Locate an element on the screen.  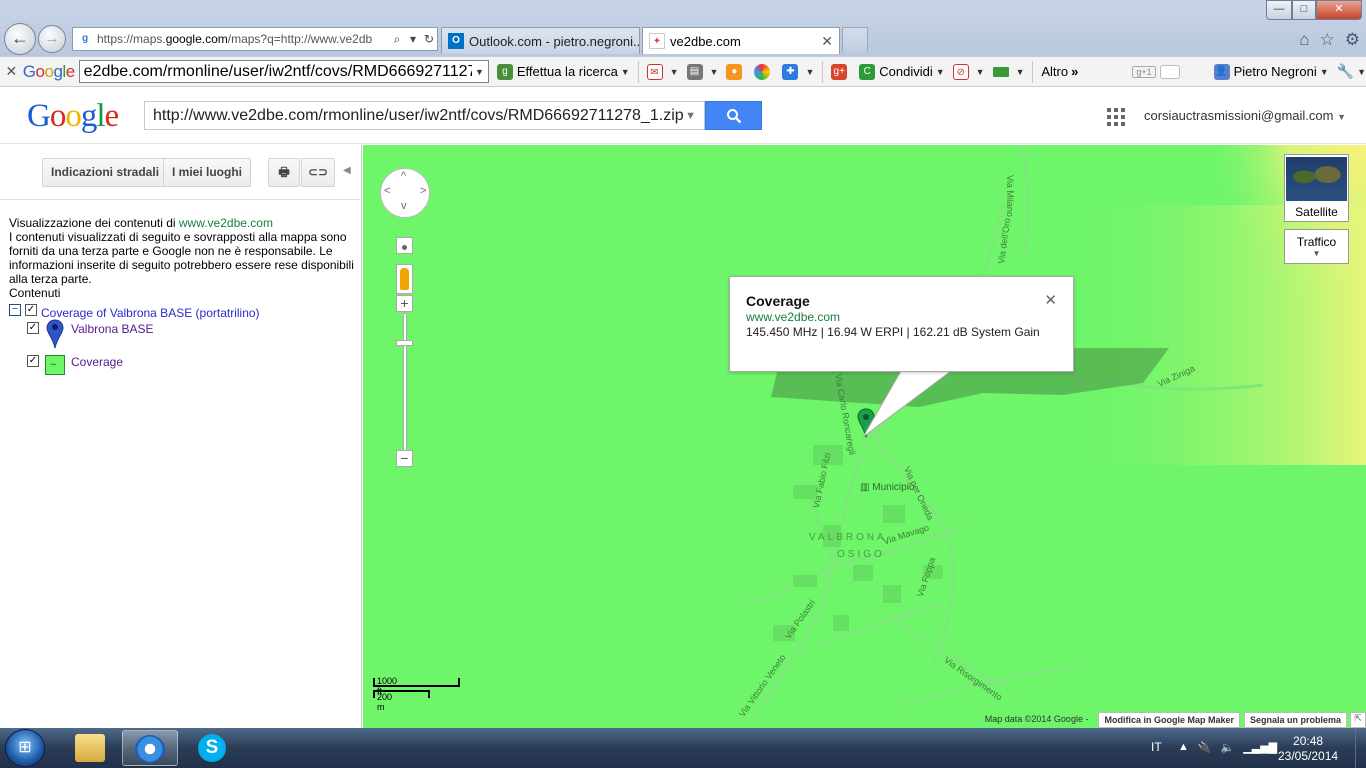
close-toolbar-icon: ✕ is located at coordinates (11, 71).